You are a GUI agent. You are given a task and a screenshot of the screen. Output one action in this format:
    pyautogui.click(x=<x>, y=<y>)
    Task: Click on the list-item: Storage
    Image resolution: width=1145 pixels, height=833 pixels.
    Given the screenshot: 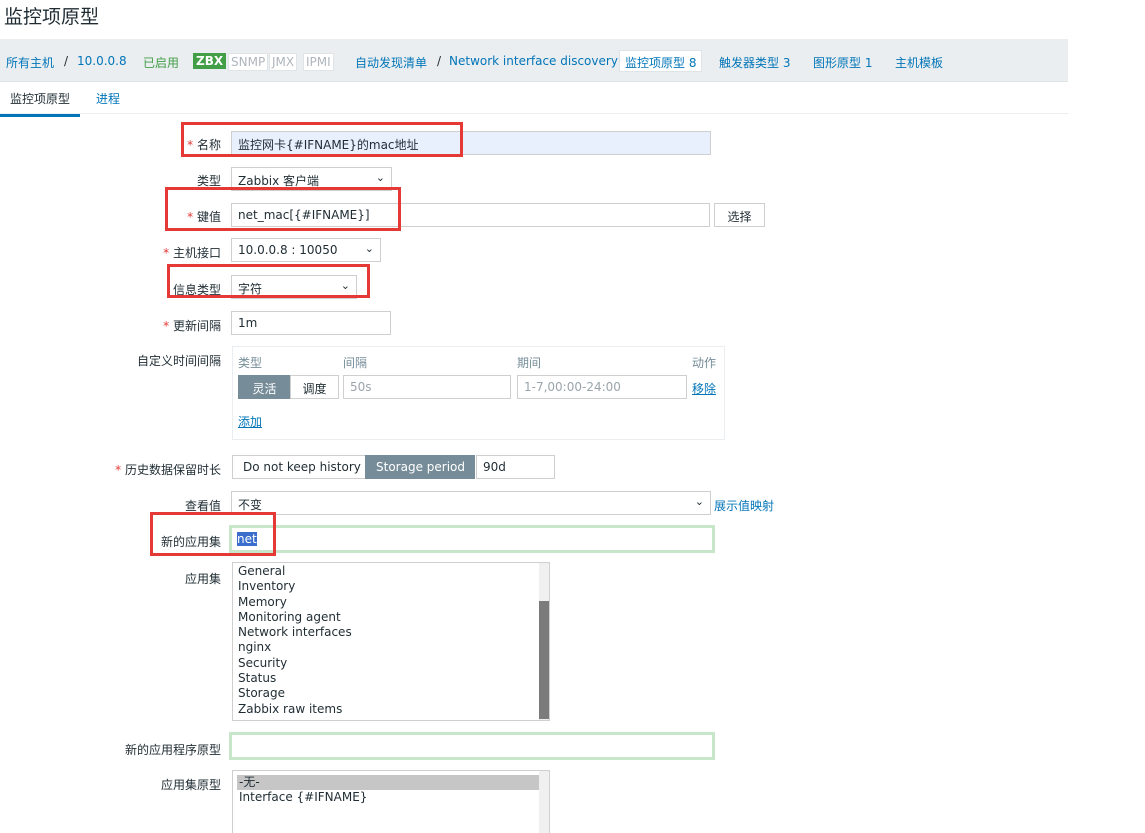 What is the action you would take?
    pyautogui.click(x=391, y=693)
    